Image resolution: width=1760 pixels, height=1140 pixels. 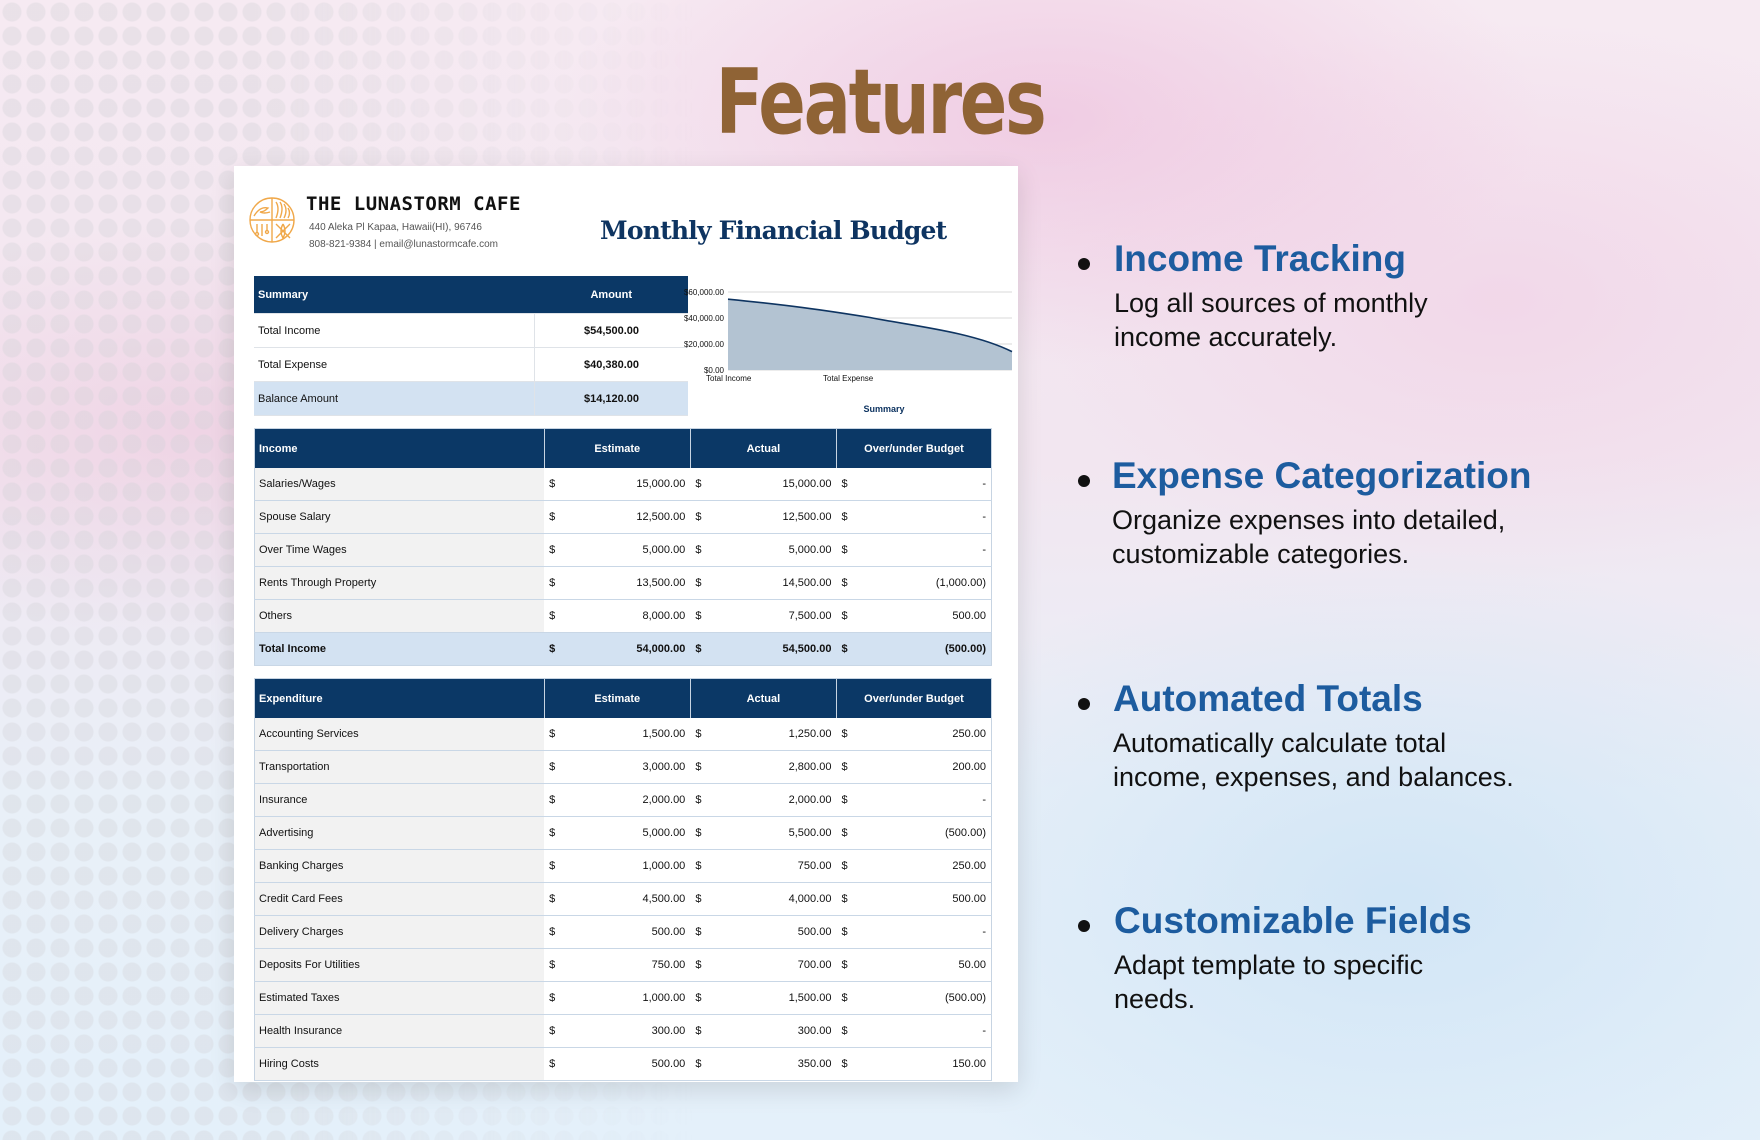 What do you see at coordinates (399, 998) in the screenshot?
I see `row-name: Estimated Taxes` at bounding box center [399, 998].